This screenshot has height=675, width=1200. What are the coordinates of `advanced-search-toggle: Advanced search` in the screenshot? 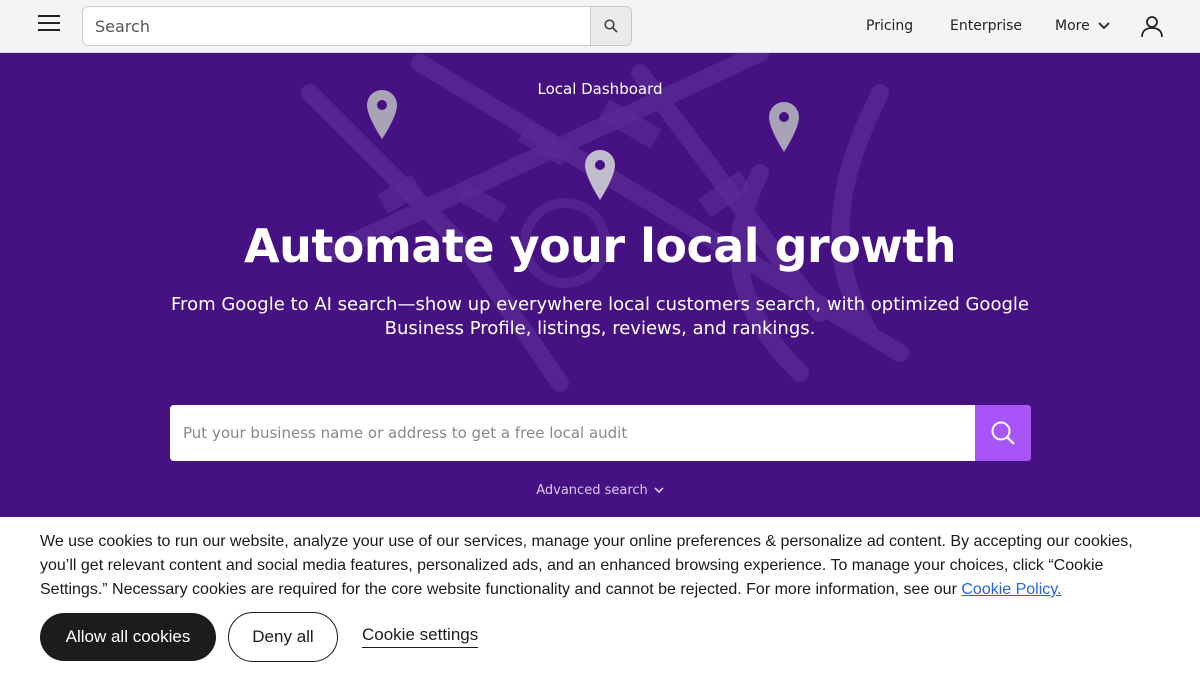 It's located at (600, 490).